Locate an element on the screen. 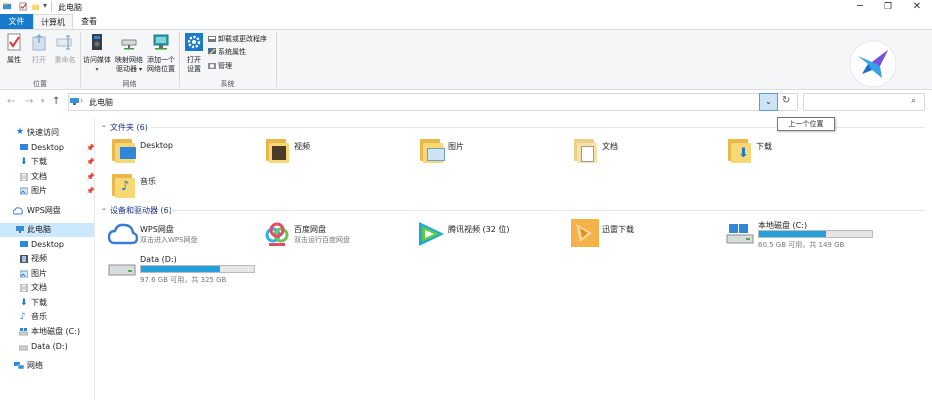 The width and height of the screenshot is (932, 400). nav-pc-downloads: ⬇ 下载 is located at coordinates (47, 303).